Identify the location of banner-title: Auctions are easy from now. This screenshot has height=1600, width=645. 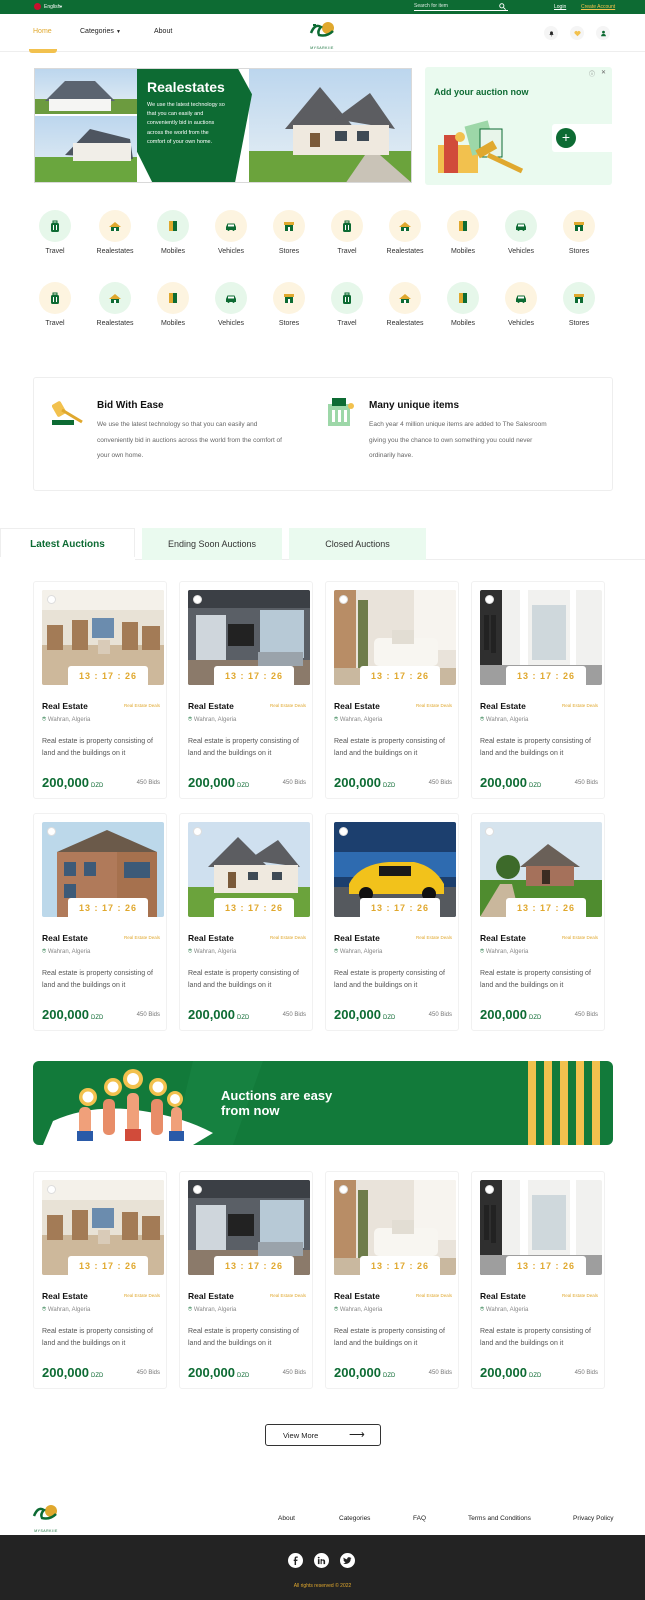
(277, 1103).